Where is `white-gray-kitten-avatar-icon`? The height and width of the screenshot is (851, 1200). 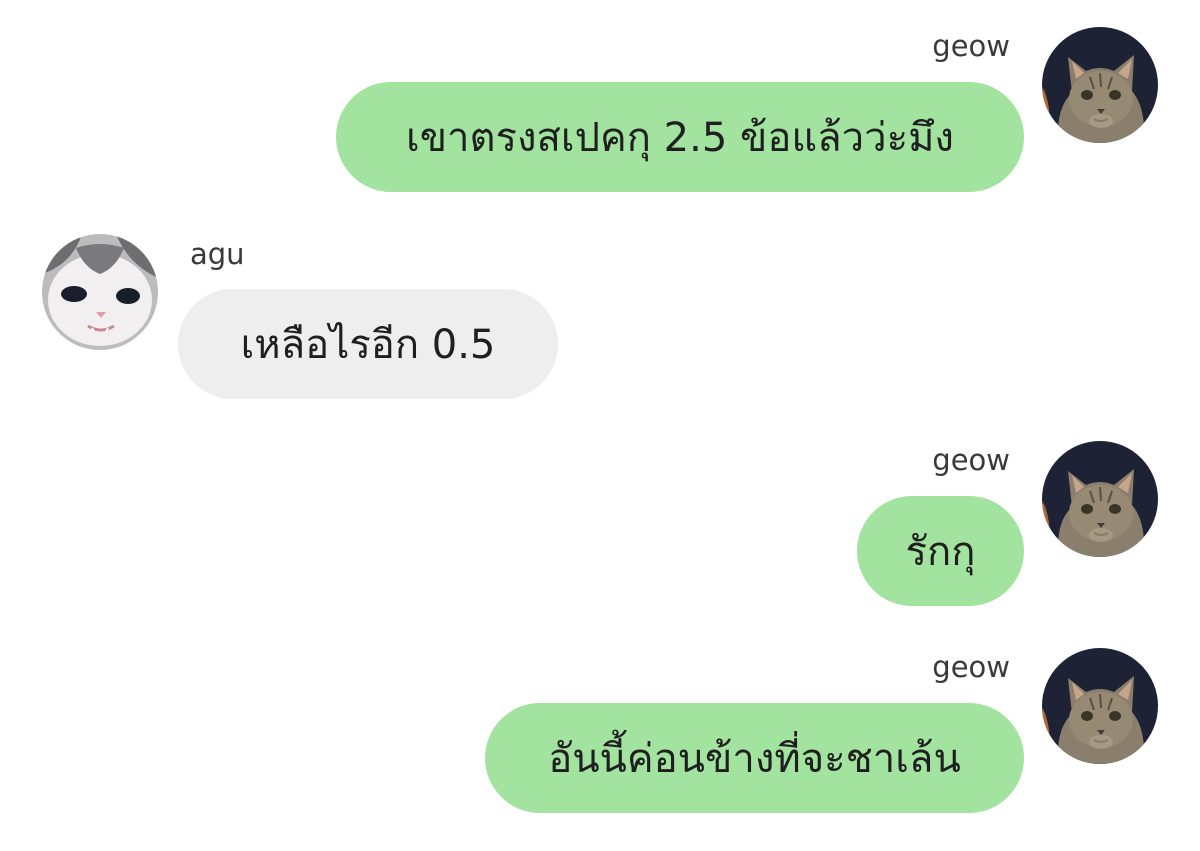 white-gray-kitten-avatar-icon is located at coordinates (100, 292).